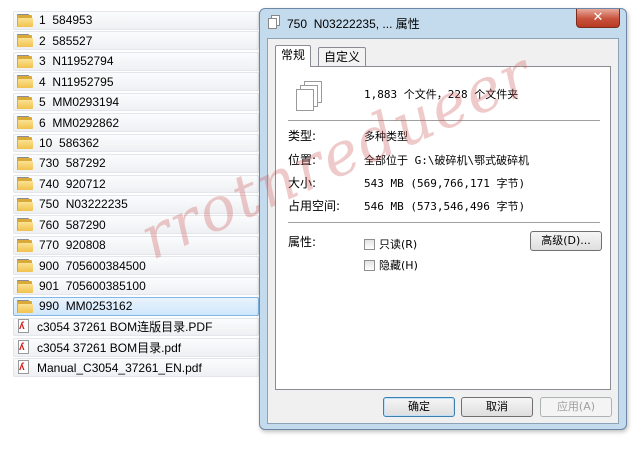 This screenshot has width=640, height=455. What do you see at coordinates (302, 136) in the screenshot?
I see `type-label: 类型:` at bounding box center [302, 136].